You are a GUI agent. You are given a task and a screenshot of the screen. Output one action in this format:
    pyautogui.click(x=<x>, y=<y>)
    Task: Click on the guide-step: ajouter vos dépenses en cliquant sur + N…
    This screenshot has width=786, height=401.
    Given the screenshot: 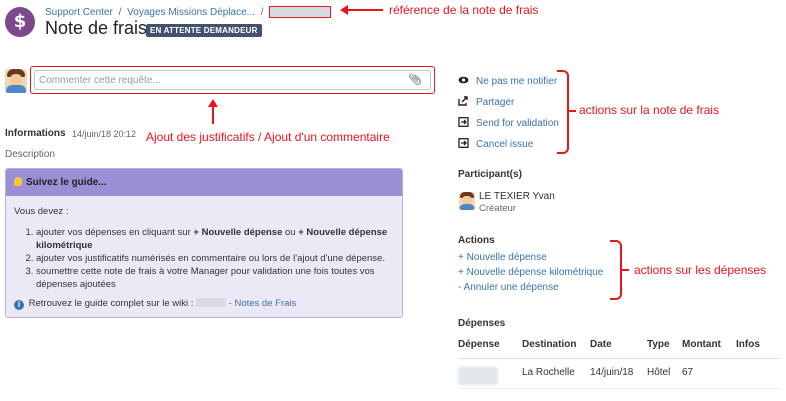 What is the action you would take?
    pyautogui.click(x=216, y=239)
    